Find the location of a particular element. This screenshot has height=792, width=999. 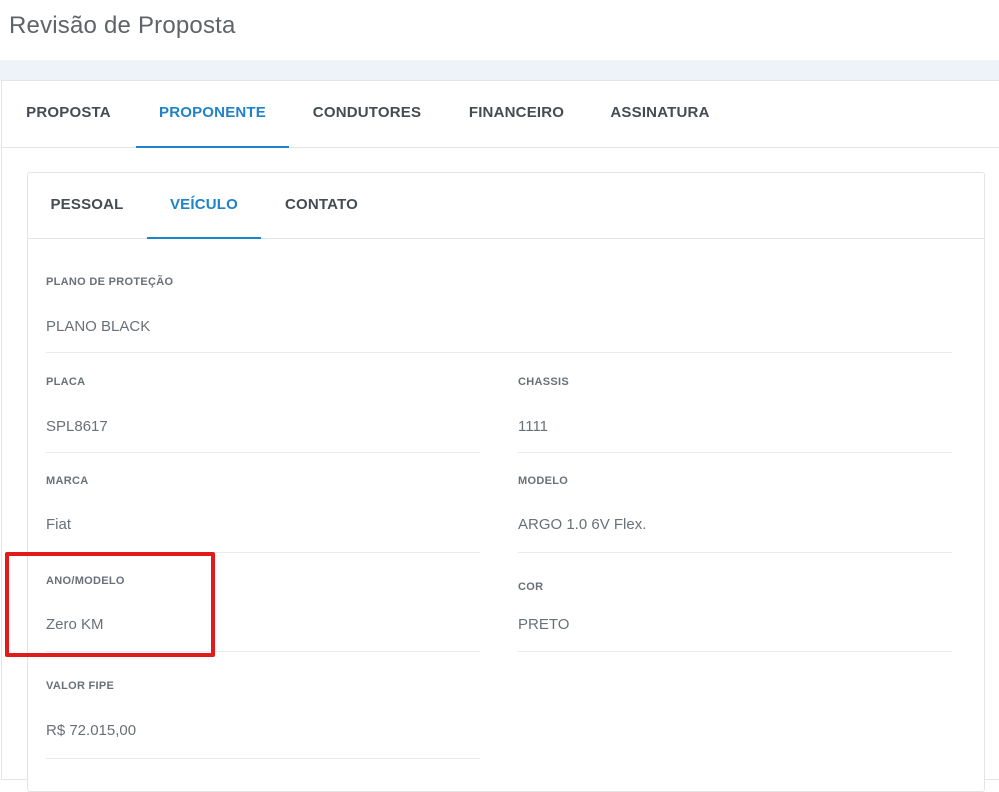

field-plano-protecao: PLANO DE PROTEÇÃO PLANO BLACK is located at coordinates (499, 312).